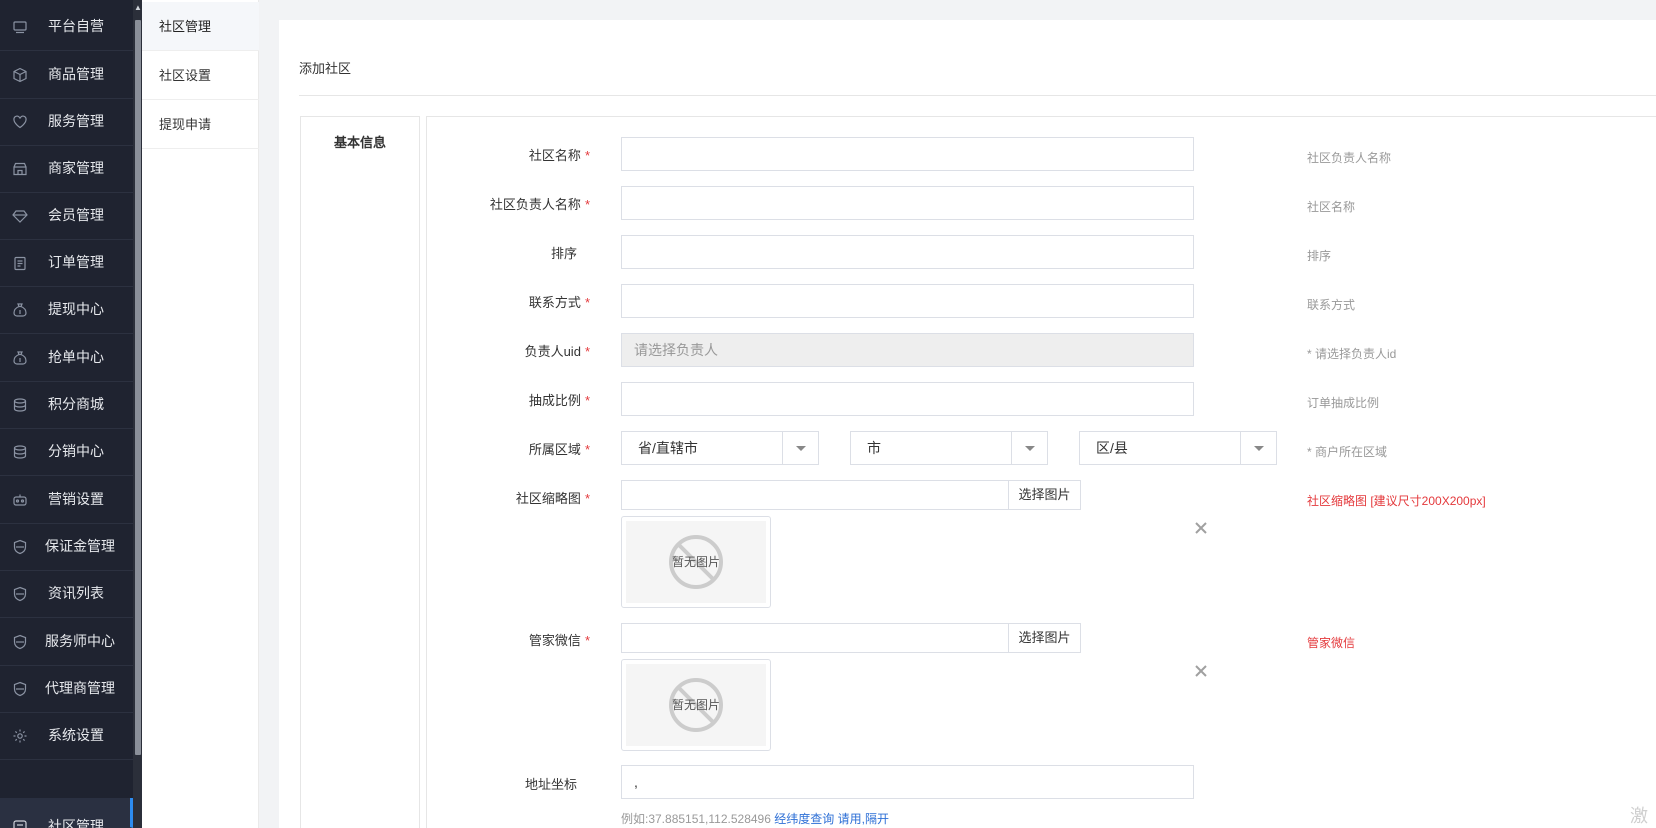 This screenshot has height=828, width=1656. Describe the element at coordinates (1396, 501) in the screenshot. I see `thumbnail-hint: 社区缩略图 [建议尺寸200X200px]` at that location.